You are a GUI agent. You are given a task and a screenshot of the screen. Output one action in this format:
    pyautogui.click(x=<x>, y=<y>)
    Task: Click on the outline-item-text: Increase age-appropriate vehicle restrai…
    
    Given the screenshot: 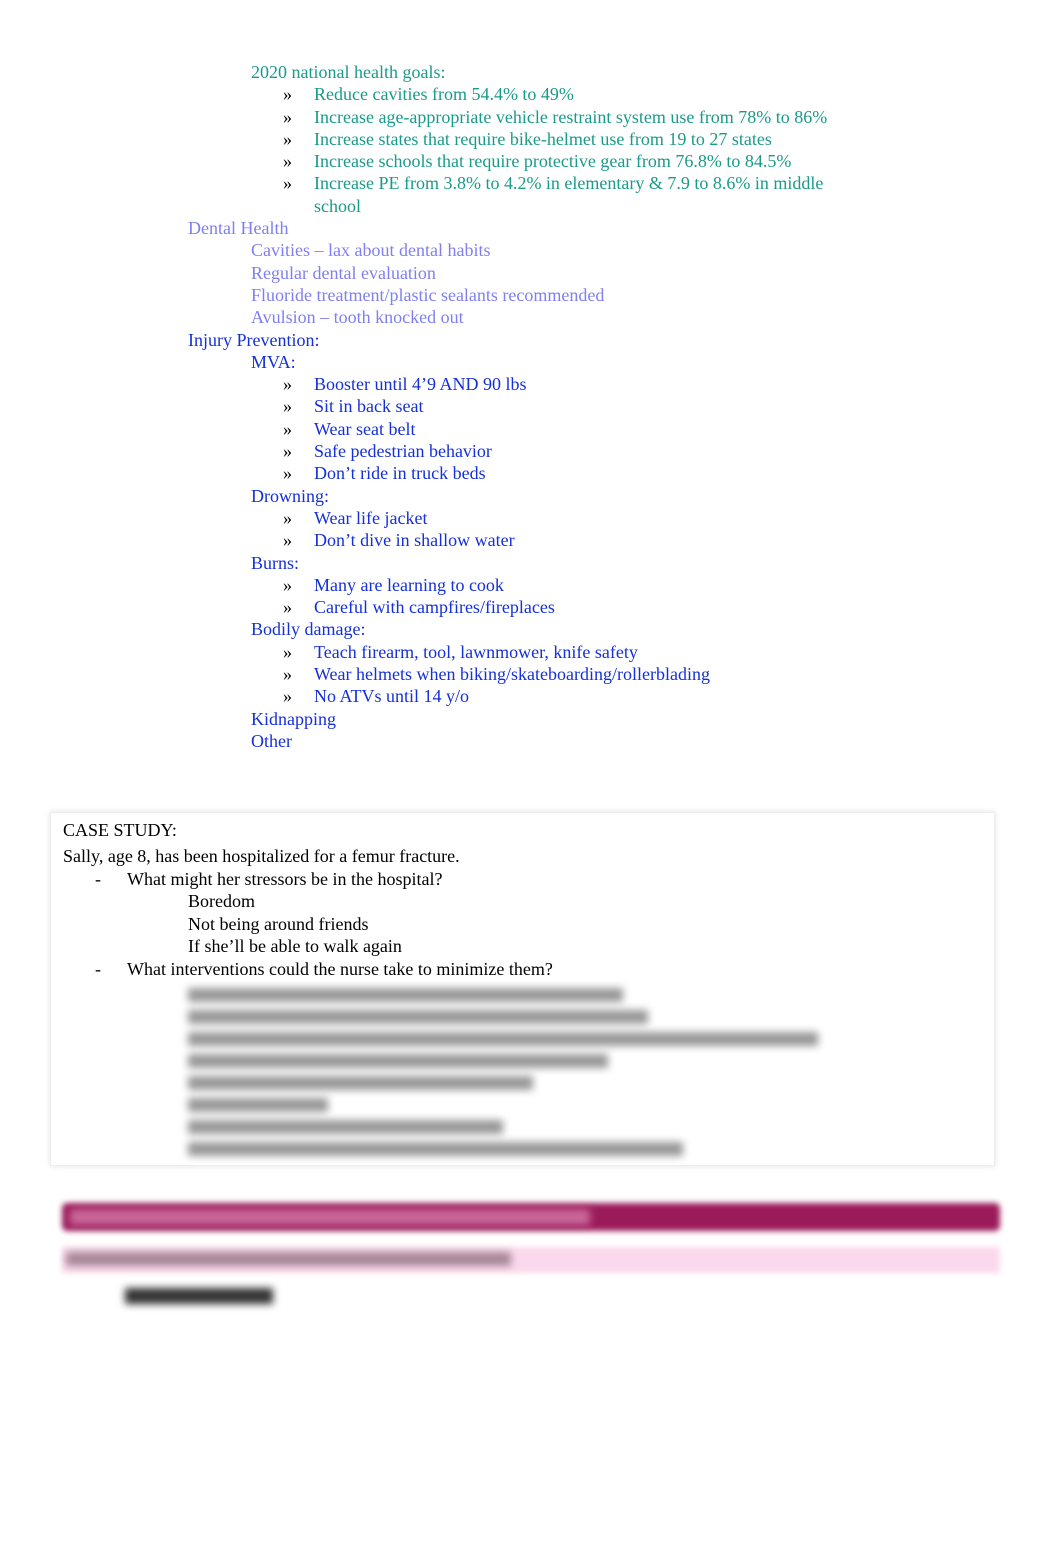 What is the action you would take?
    pyautogui.click(x=571, y=116)
    